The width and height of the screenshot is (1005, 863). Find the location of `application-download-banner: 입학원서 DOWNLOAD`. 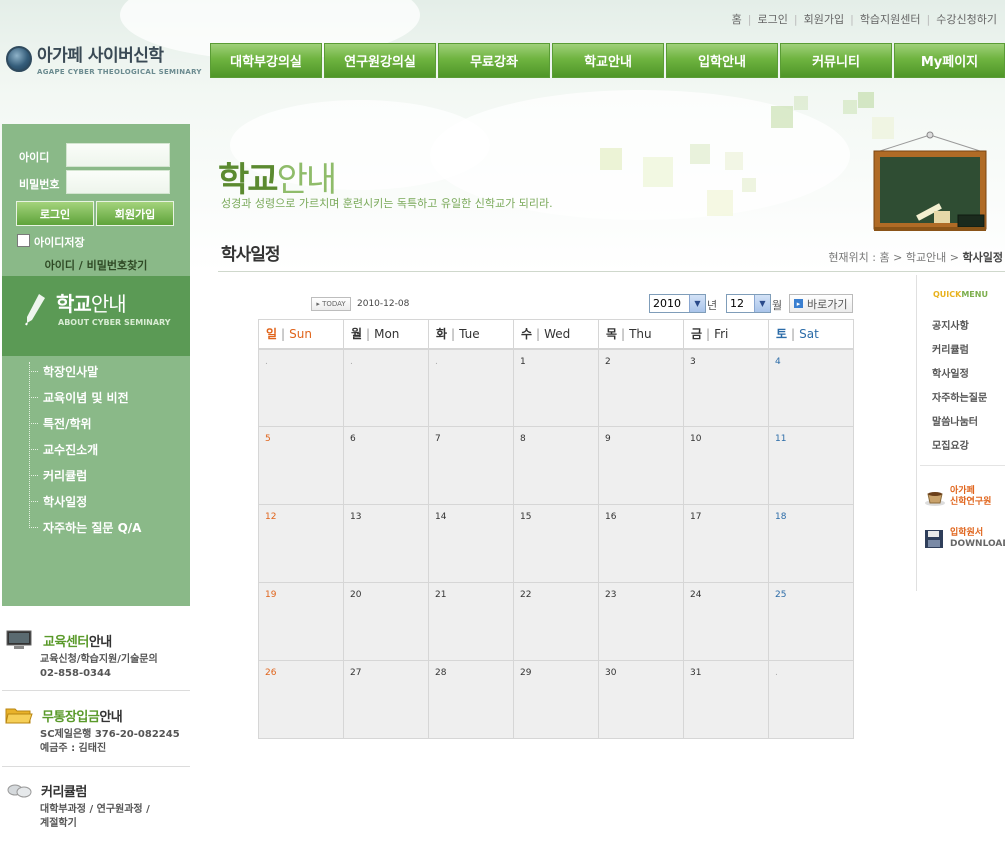

application-download-banner: 입학원서 DOWNLOAD is located at coordinates (964, 539).